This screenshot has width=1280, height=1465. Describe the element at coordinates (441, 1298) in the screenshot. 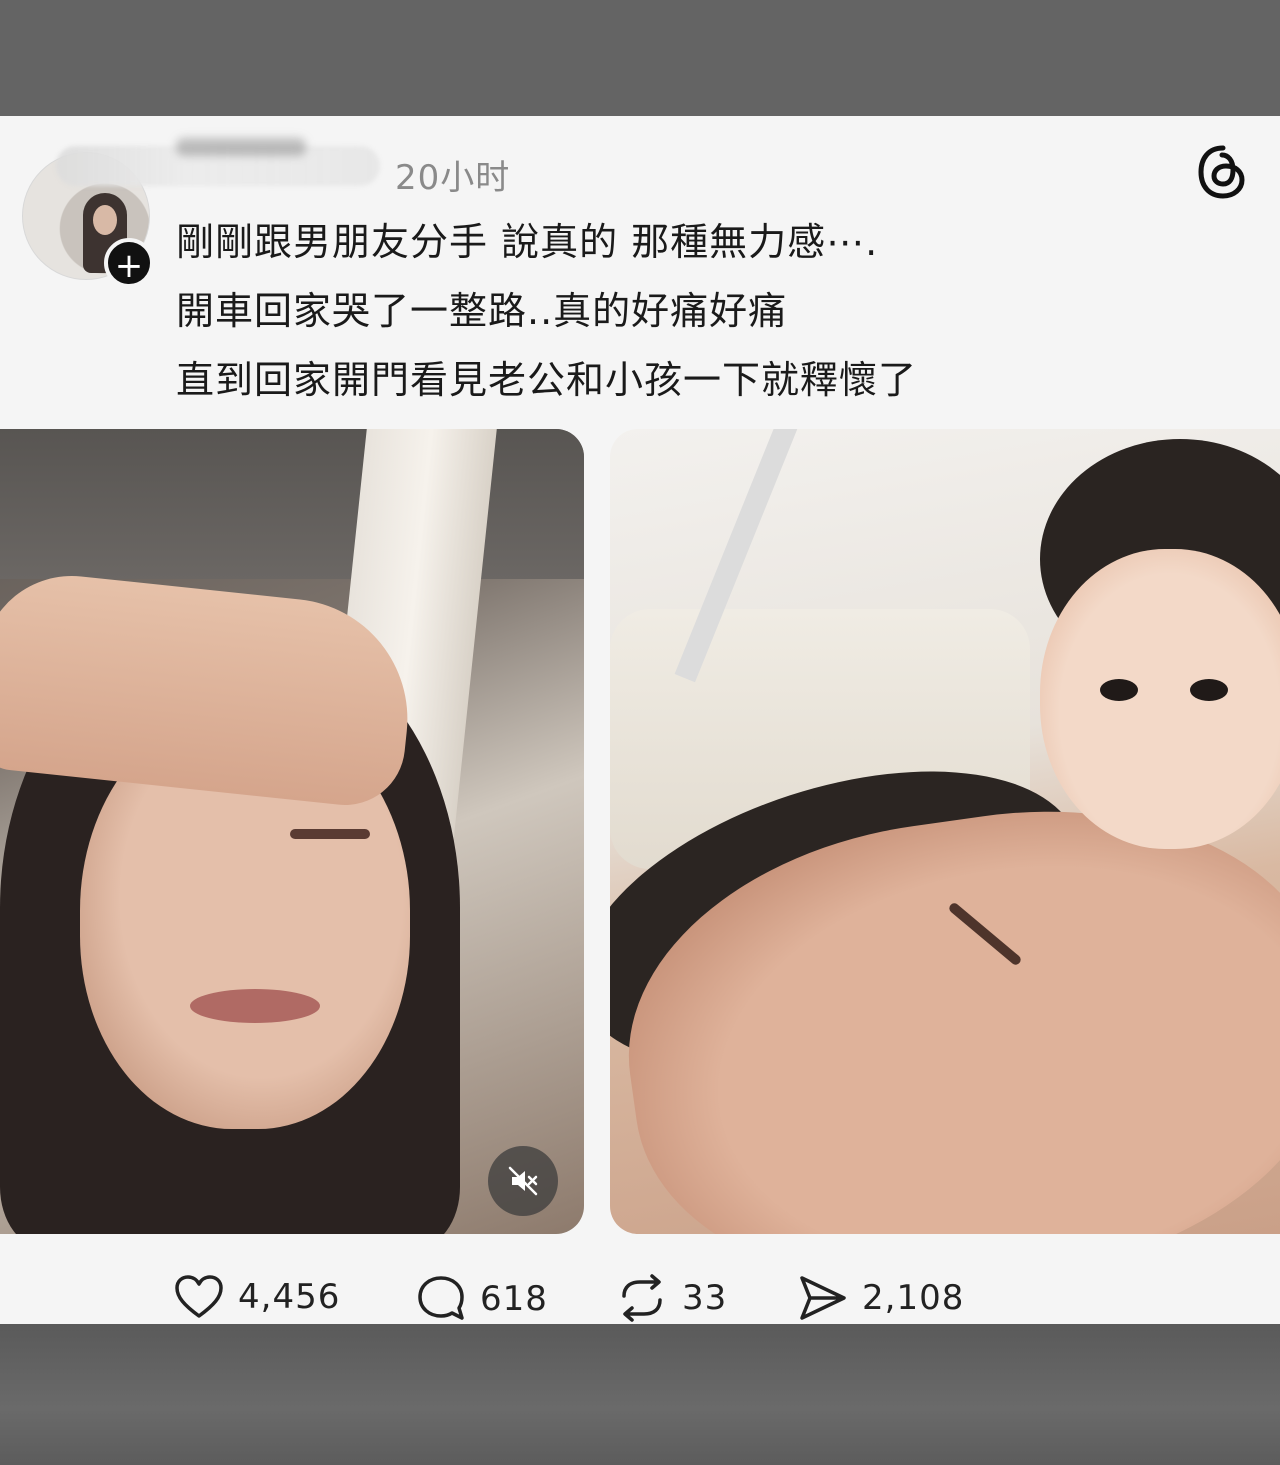

I see `comment-icon` at that location.